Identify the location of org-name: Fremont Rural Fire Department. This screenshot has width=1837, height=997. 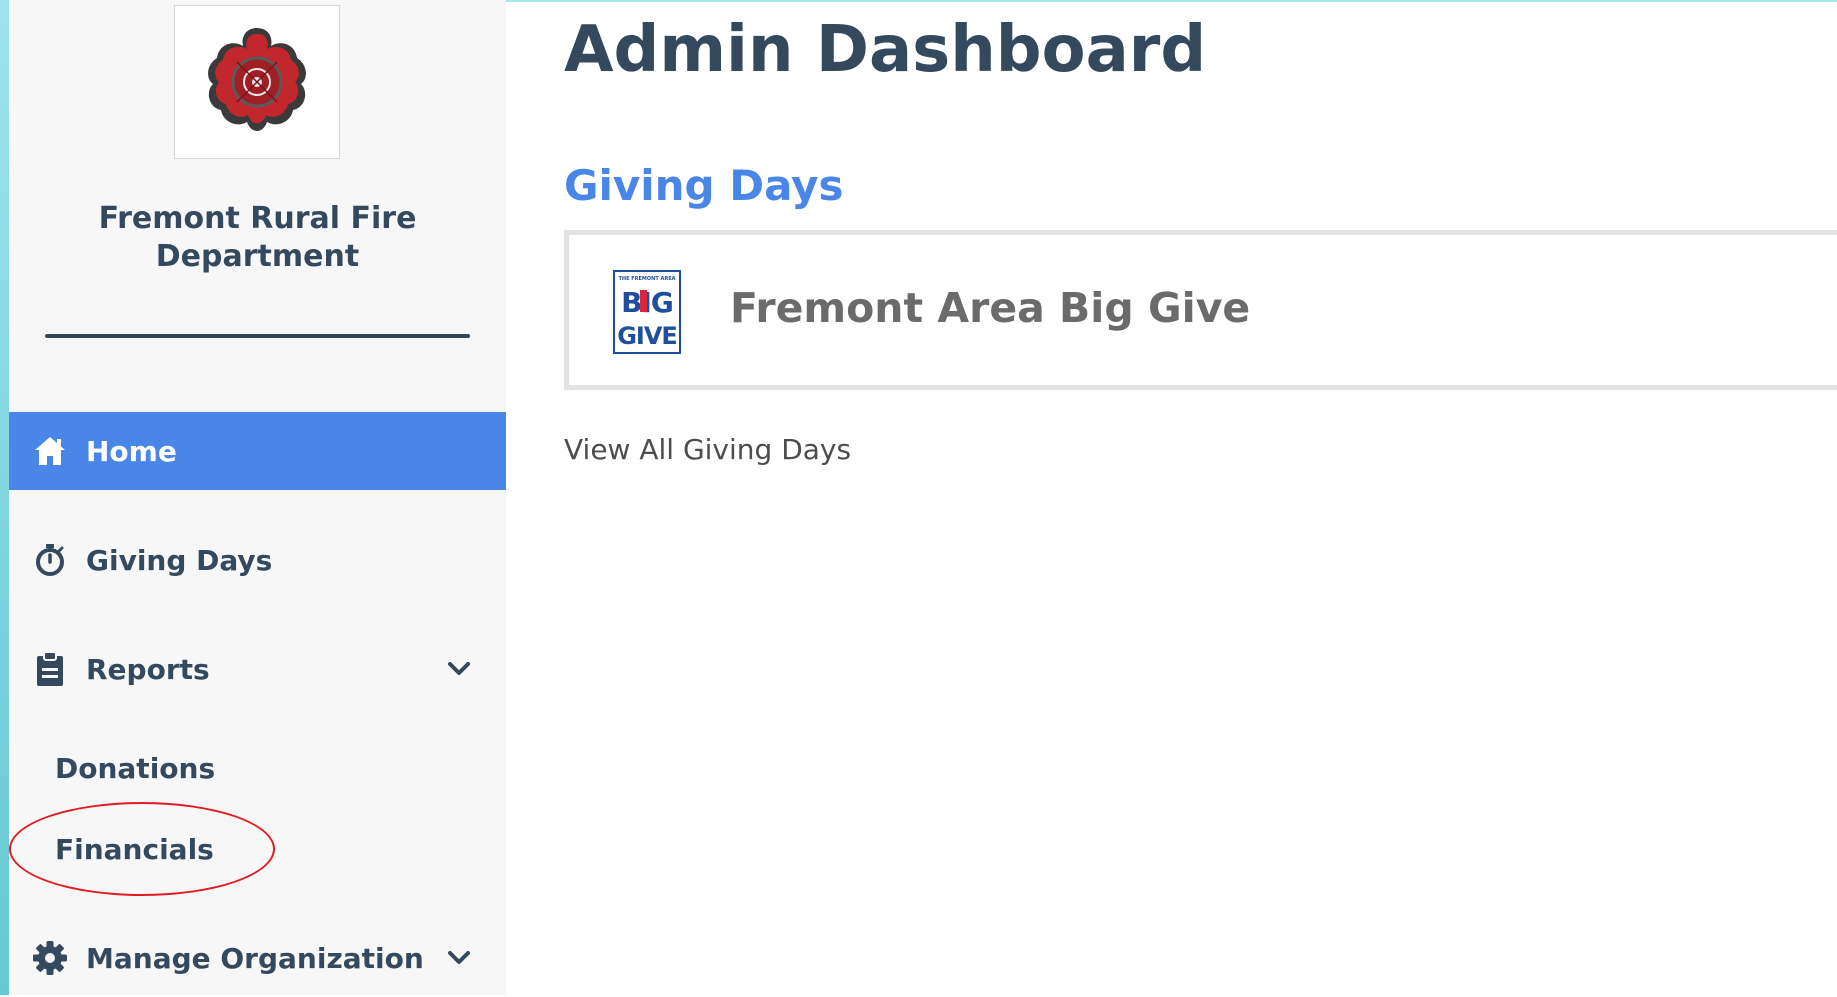
(257, 238).